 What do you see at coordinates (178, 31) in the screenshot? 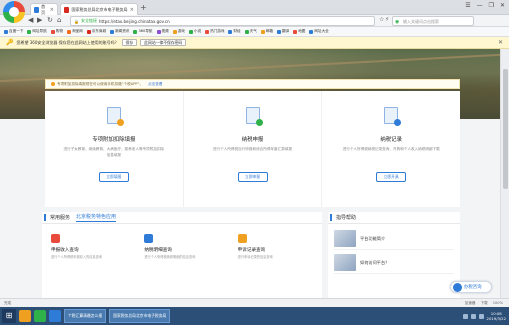
I see `bookmark-item: 游戏` at bounding box center [178, 31].